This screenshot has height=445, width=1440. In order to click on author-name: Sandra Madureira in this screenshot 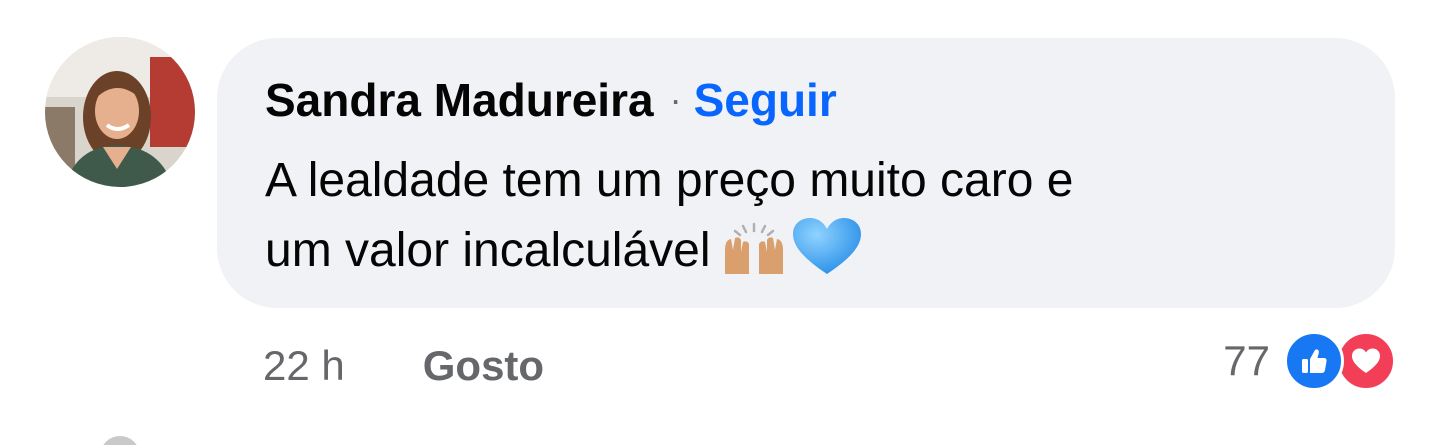, I will do `click(459, 100)`.